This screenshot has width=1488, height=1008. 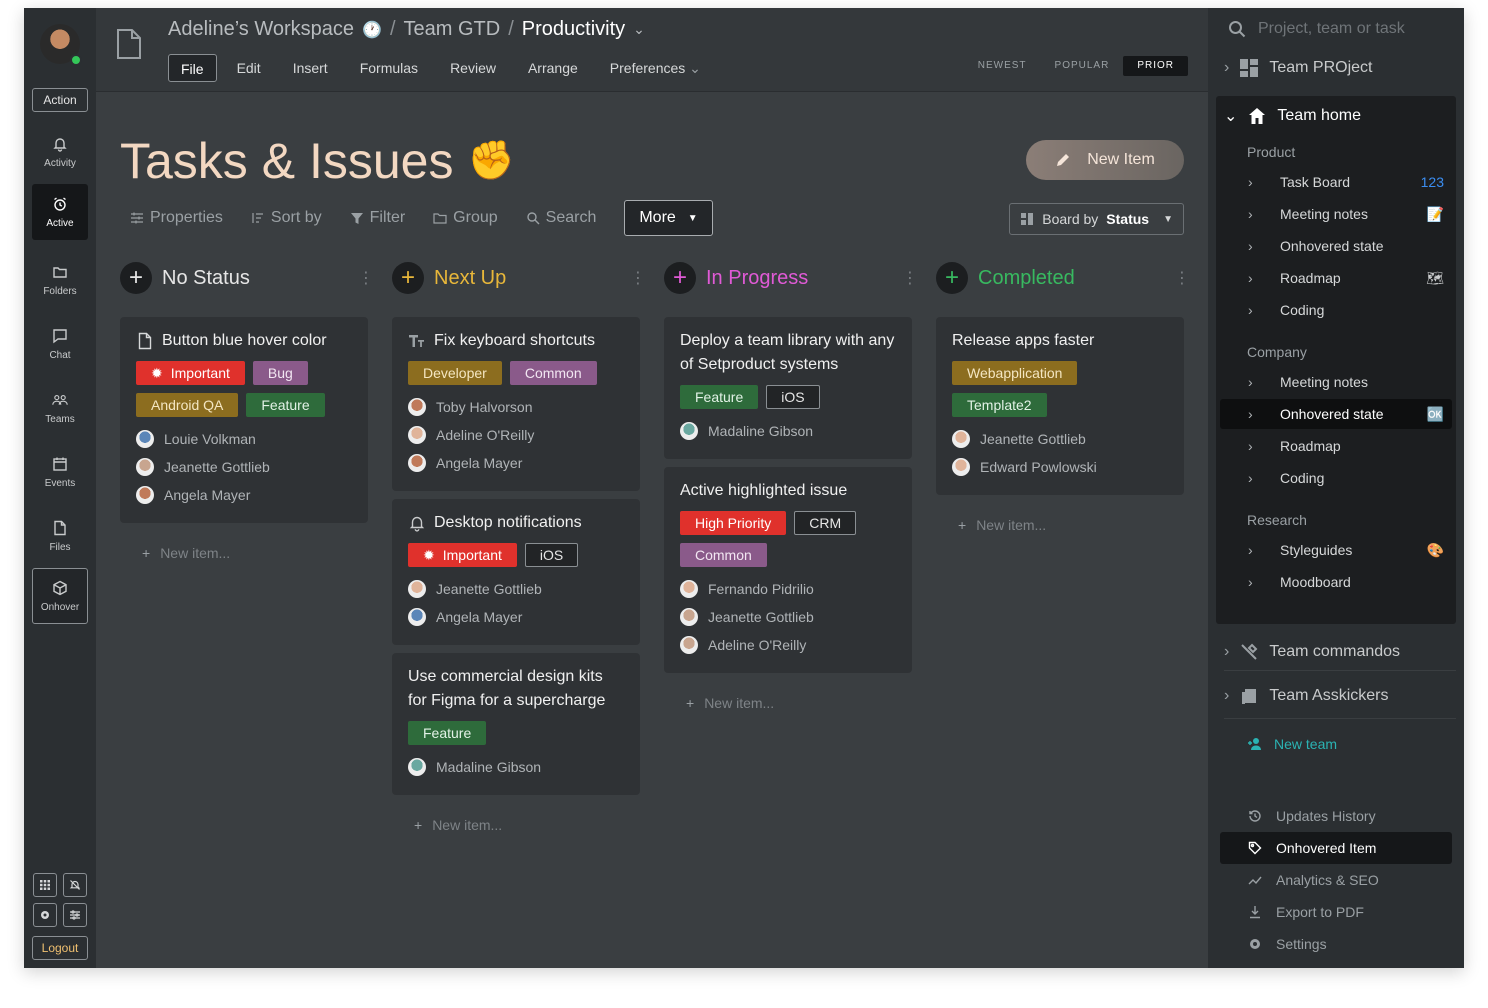 What do you see at coordinates (280, 373) in the screenshot?
I see `tag: Bug` at bounding box center [280, 373].